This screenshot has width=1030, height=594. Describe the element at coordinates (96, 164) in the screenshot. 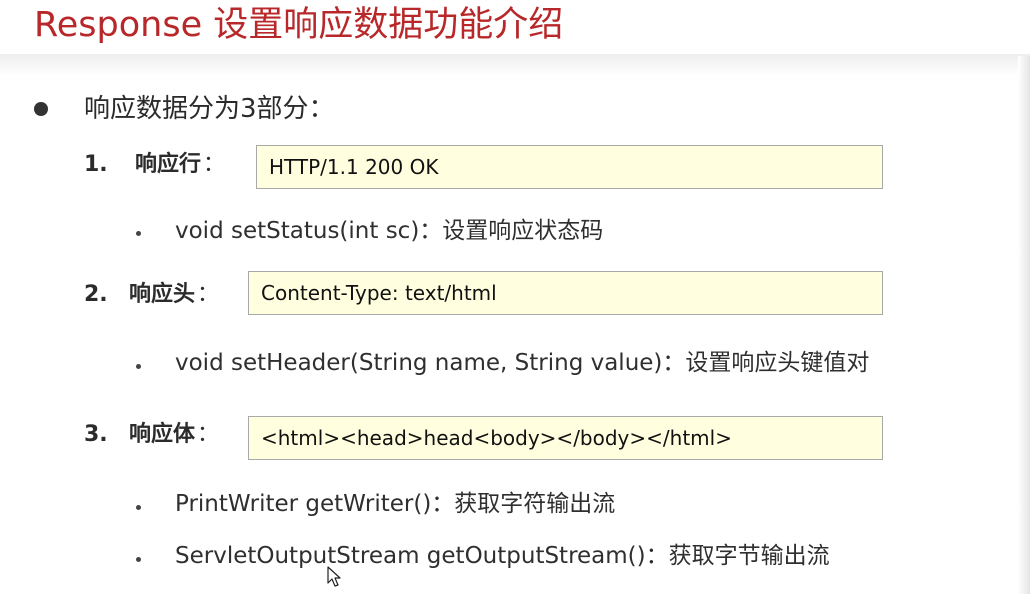

I see `section-1-number: 1.` at that location.